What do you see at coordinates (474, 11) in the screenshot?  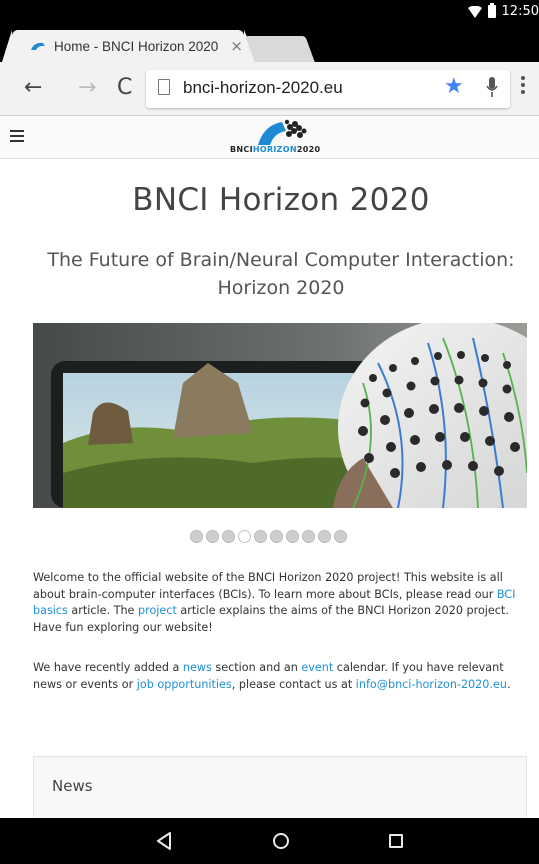 I see `wifi-icon` at bounding box center [474, 11].